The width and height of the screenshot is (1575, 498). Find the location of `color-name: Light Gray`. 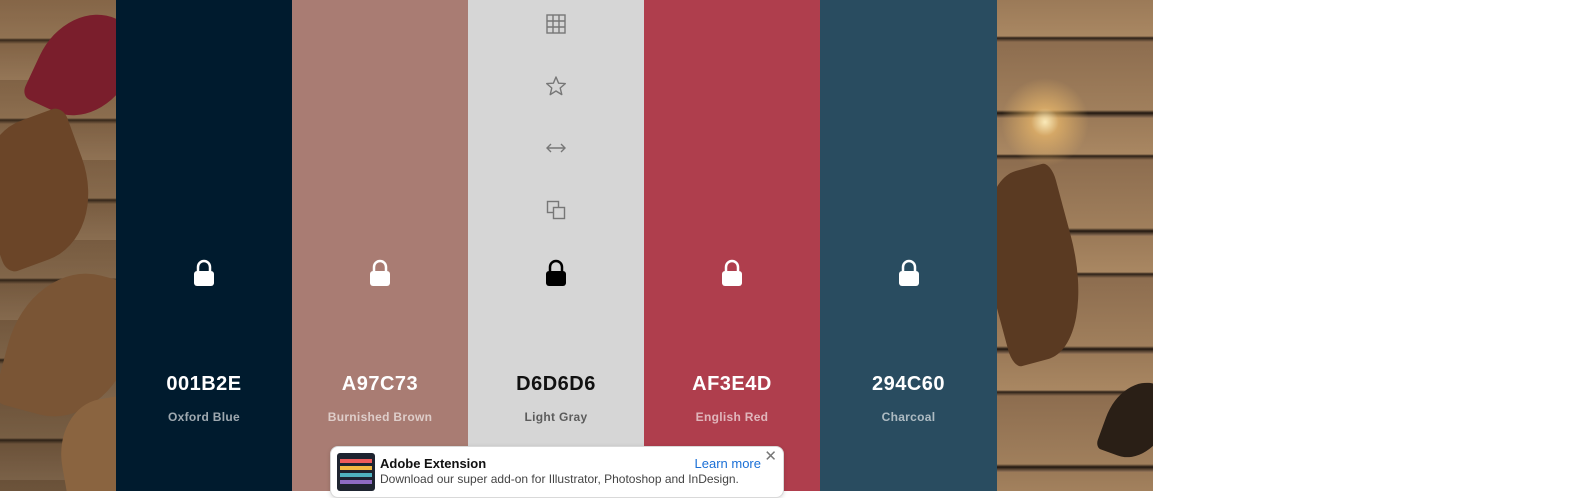

color-name: Light Gray is located at coordinates (556, 417).